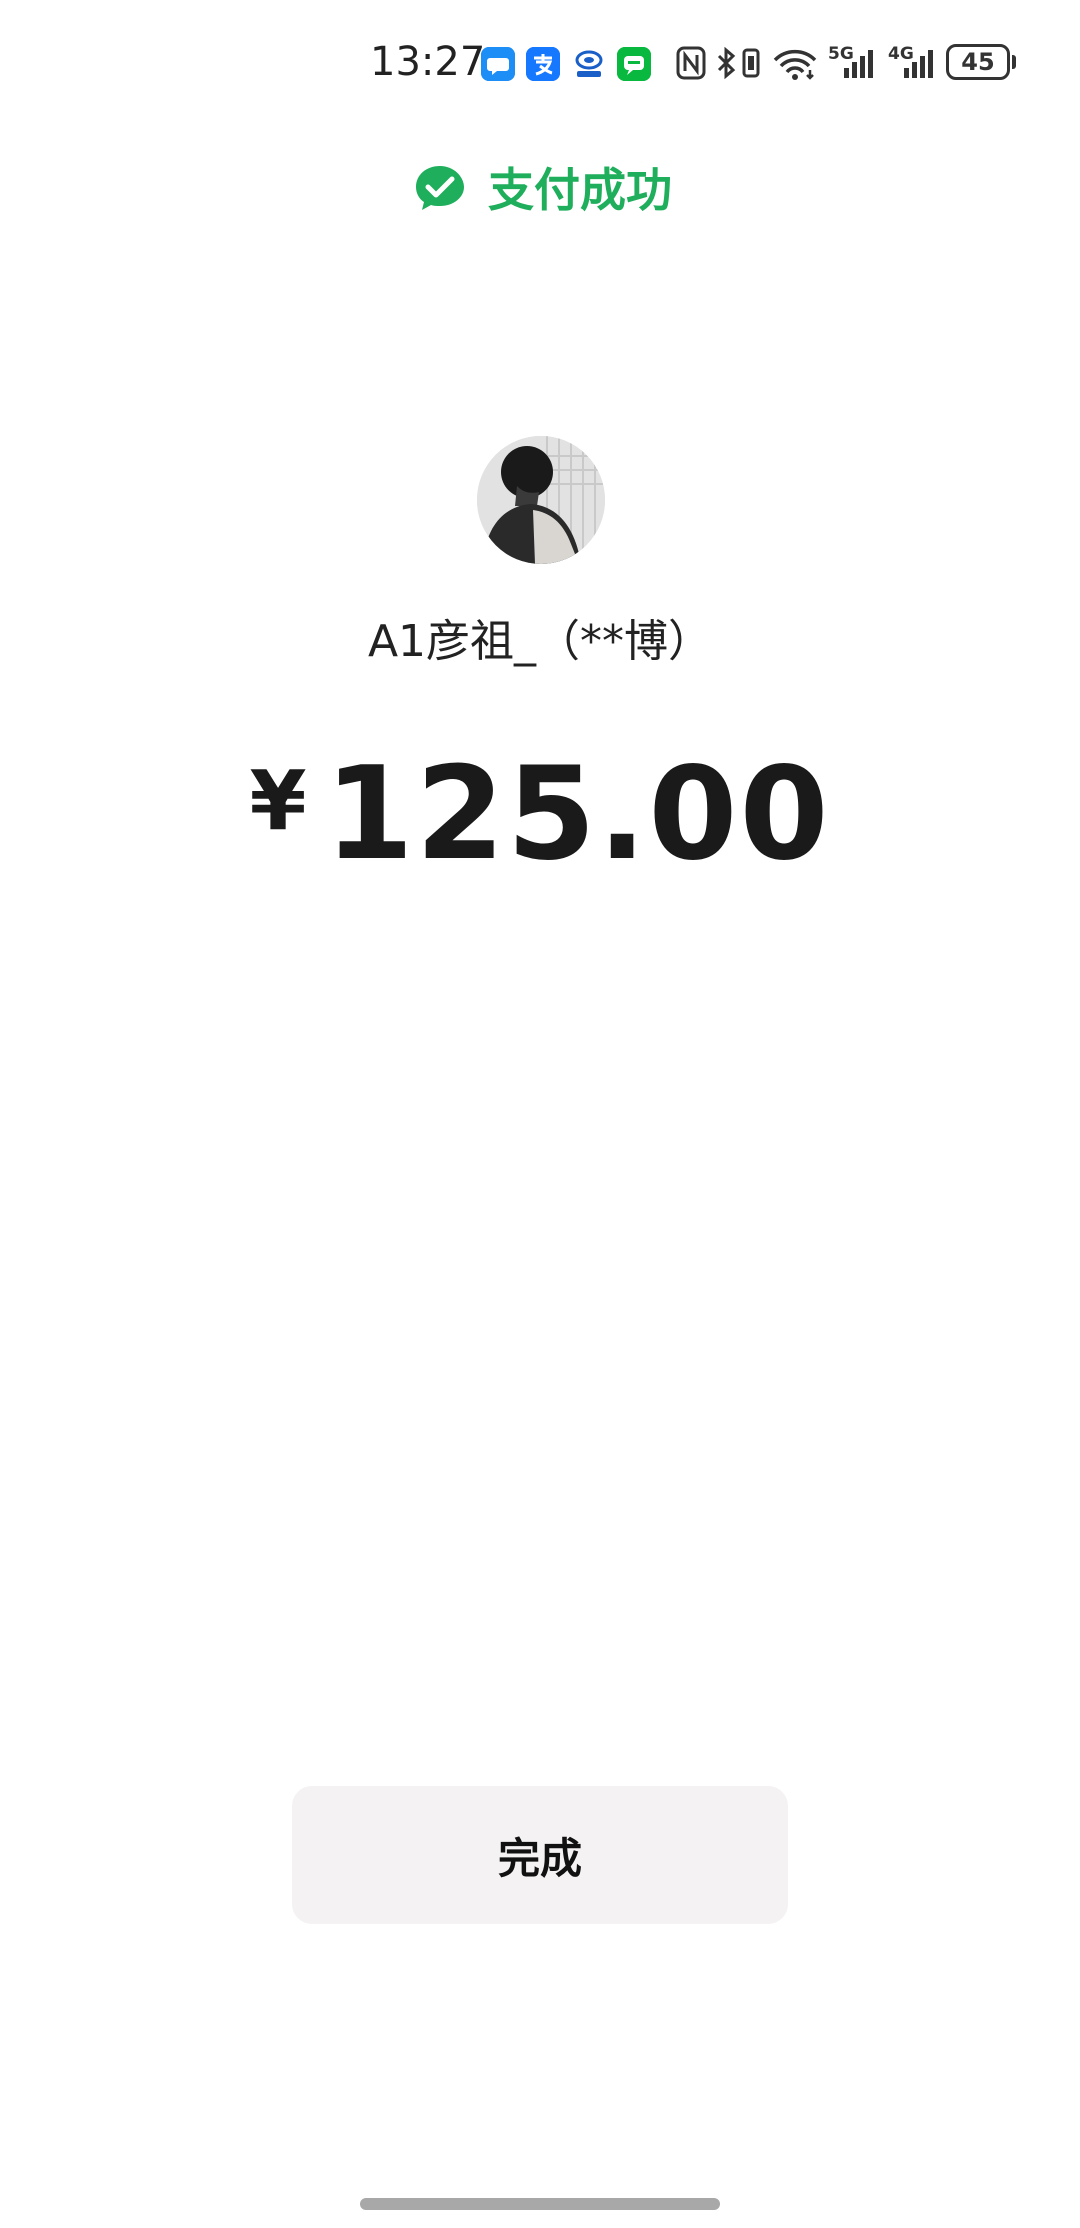 The width and height of the screenshot is (1080, 2228). What do you see at coordinates (577, 814) in the screenshot?
I see `amount-value: 125.00` at bounding box center [577, 814].